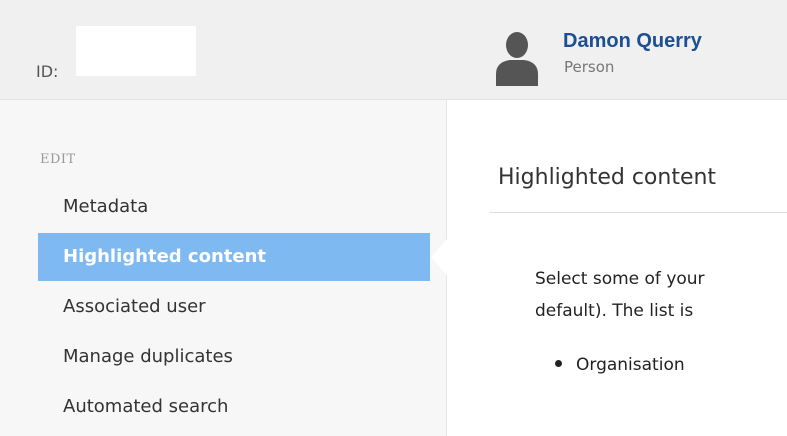 The width and height of the screenshot is (787, 436). Describe the element at coordinates (234, 257) in the screenshot. I see `sidebar-item-highlighted-content: Highlighted content` at that location.